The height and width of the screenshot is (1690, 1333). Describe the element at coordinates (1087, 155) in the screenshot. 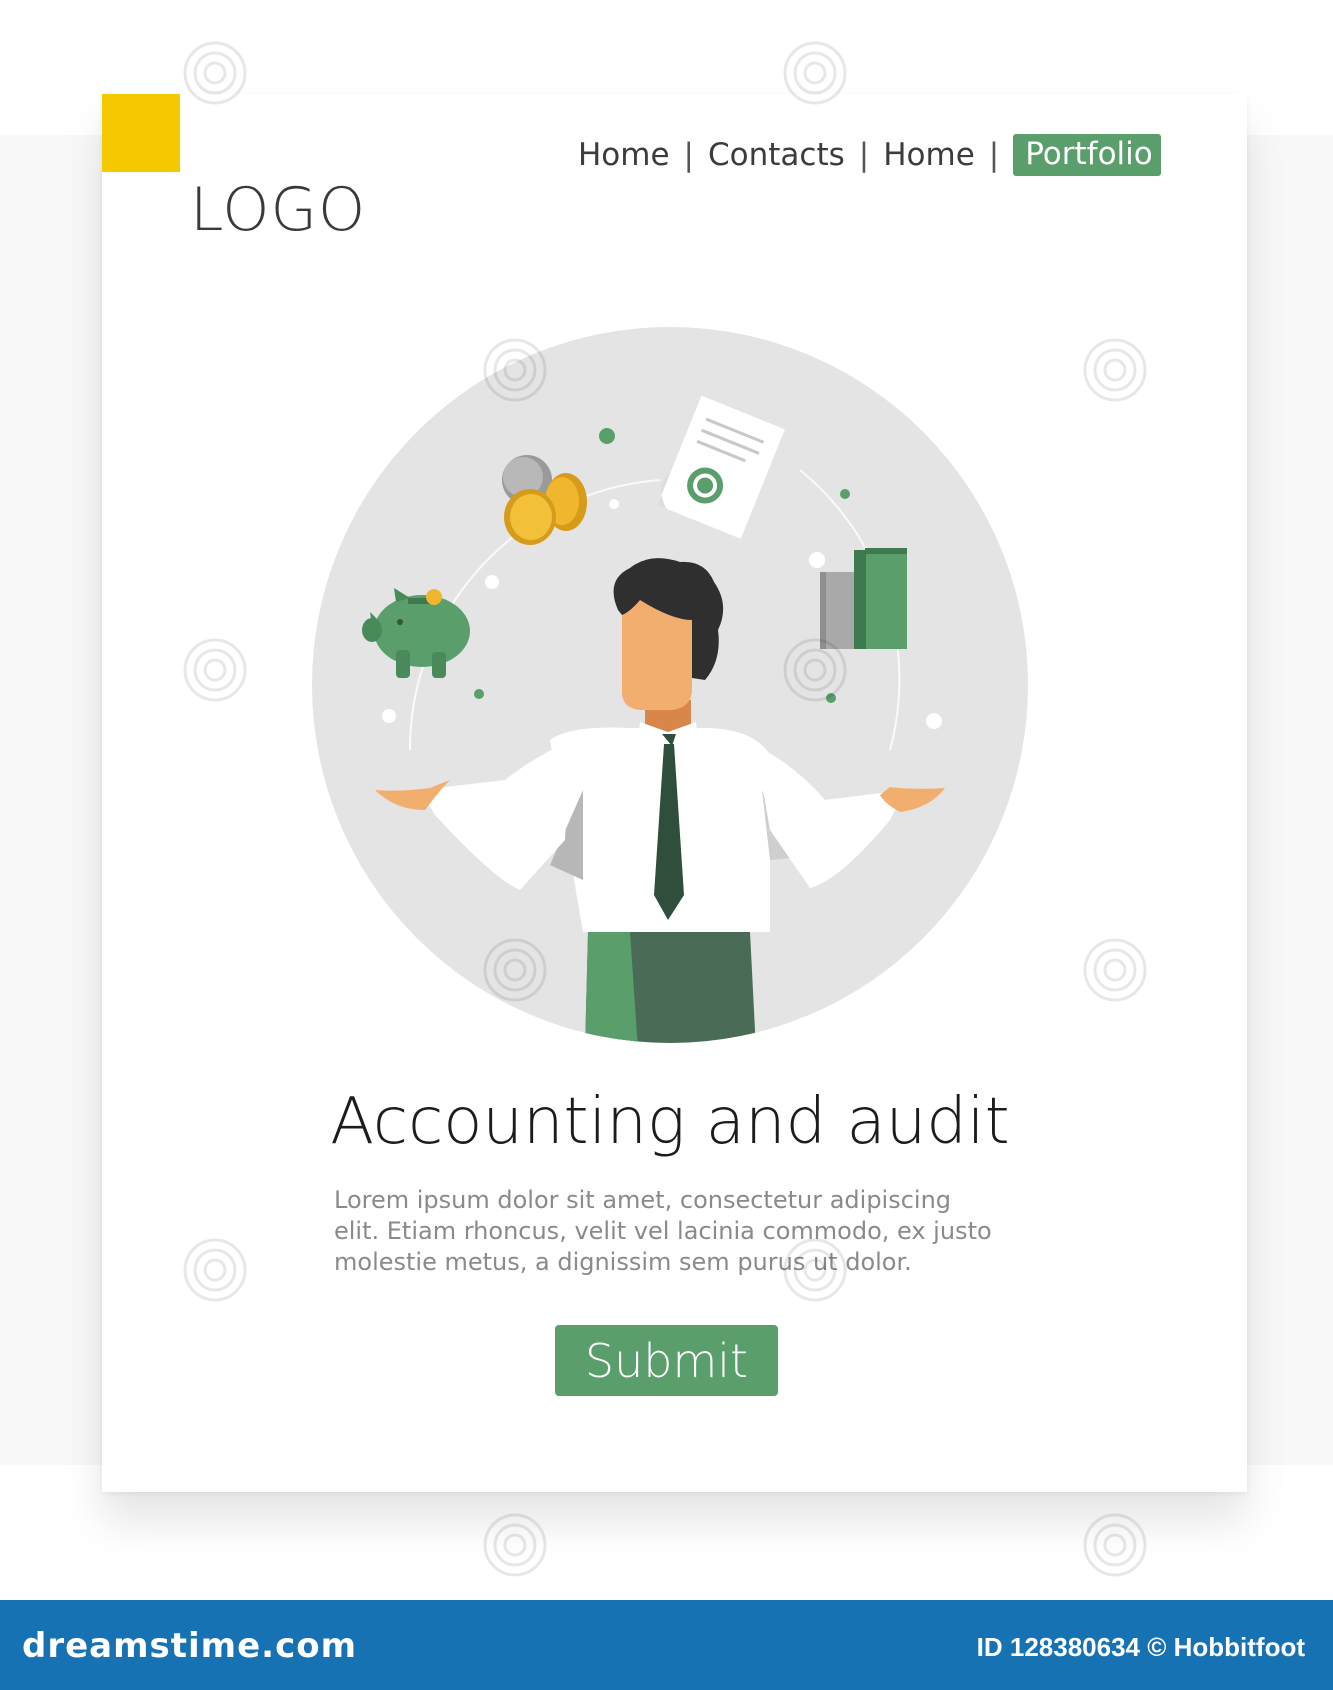

I see `nav-item-portfolio: Portfolio` at that location.